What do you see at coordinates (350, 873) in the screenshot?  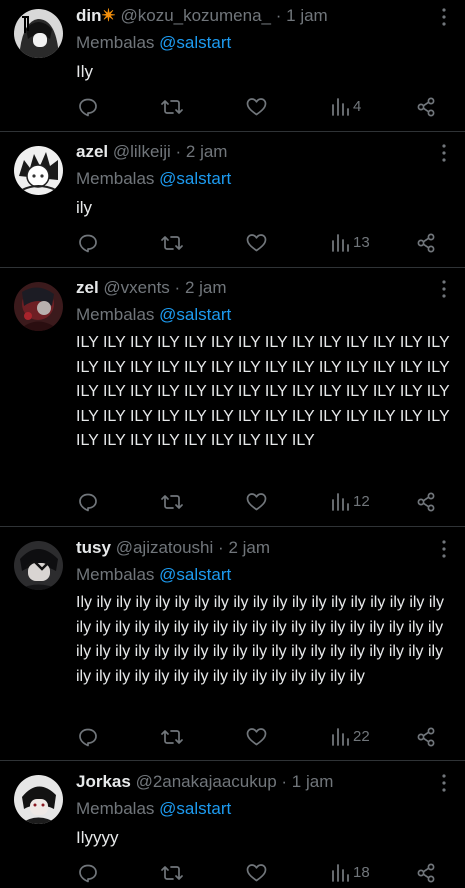 I see `views-button: 18` at bounding box center [350, 873].